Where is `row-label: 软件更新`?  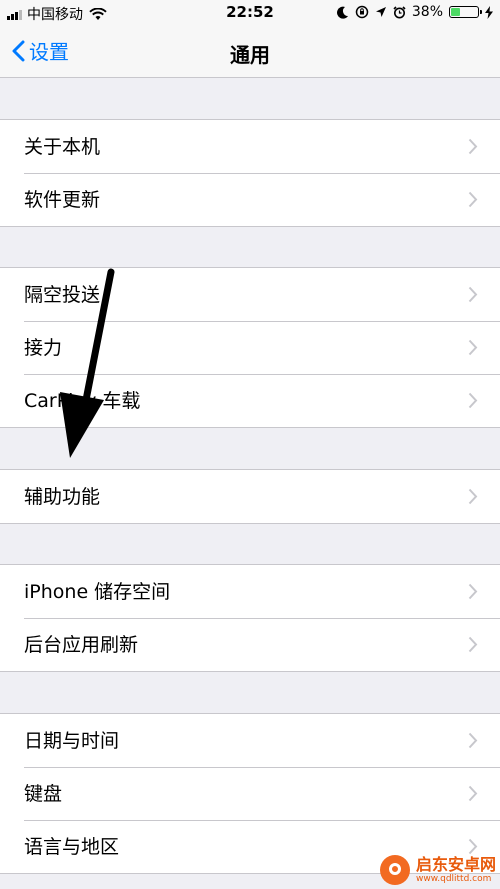 row-label: 软件更新 is located at coordinates (62, 200).